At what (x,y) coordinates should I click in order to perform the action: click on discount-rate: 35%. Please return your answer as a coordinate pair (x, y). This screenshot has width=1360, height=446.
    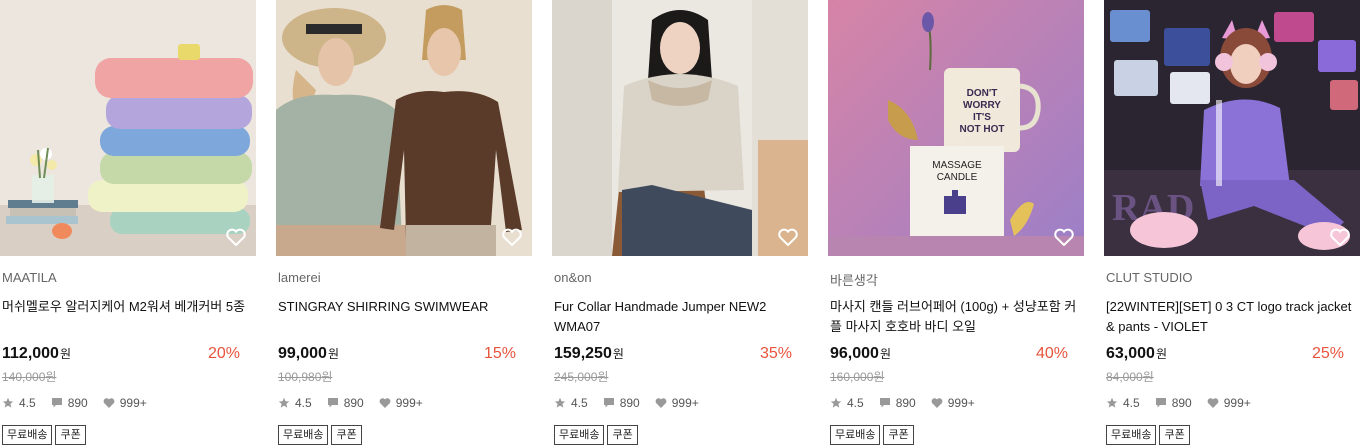
    Looking at the image, I should click on (775, 353).